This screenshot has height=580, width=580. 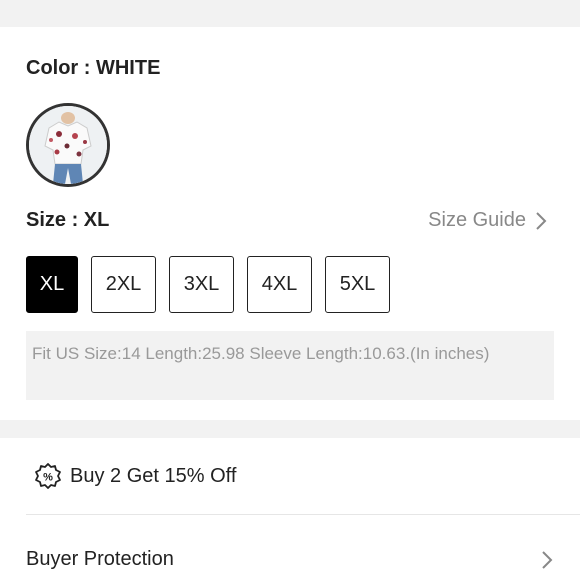 I want to click on divider, so click(x=303, y=514).